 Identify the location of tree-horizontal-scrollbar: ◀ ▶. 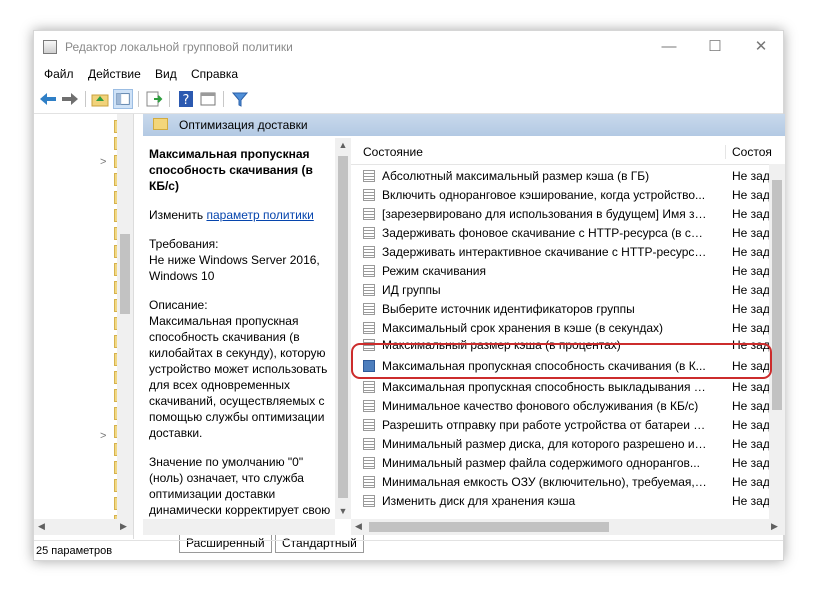
(83, 527).